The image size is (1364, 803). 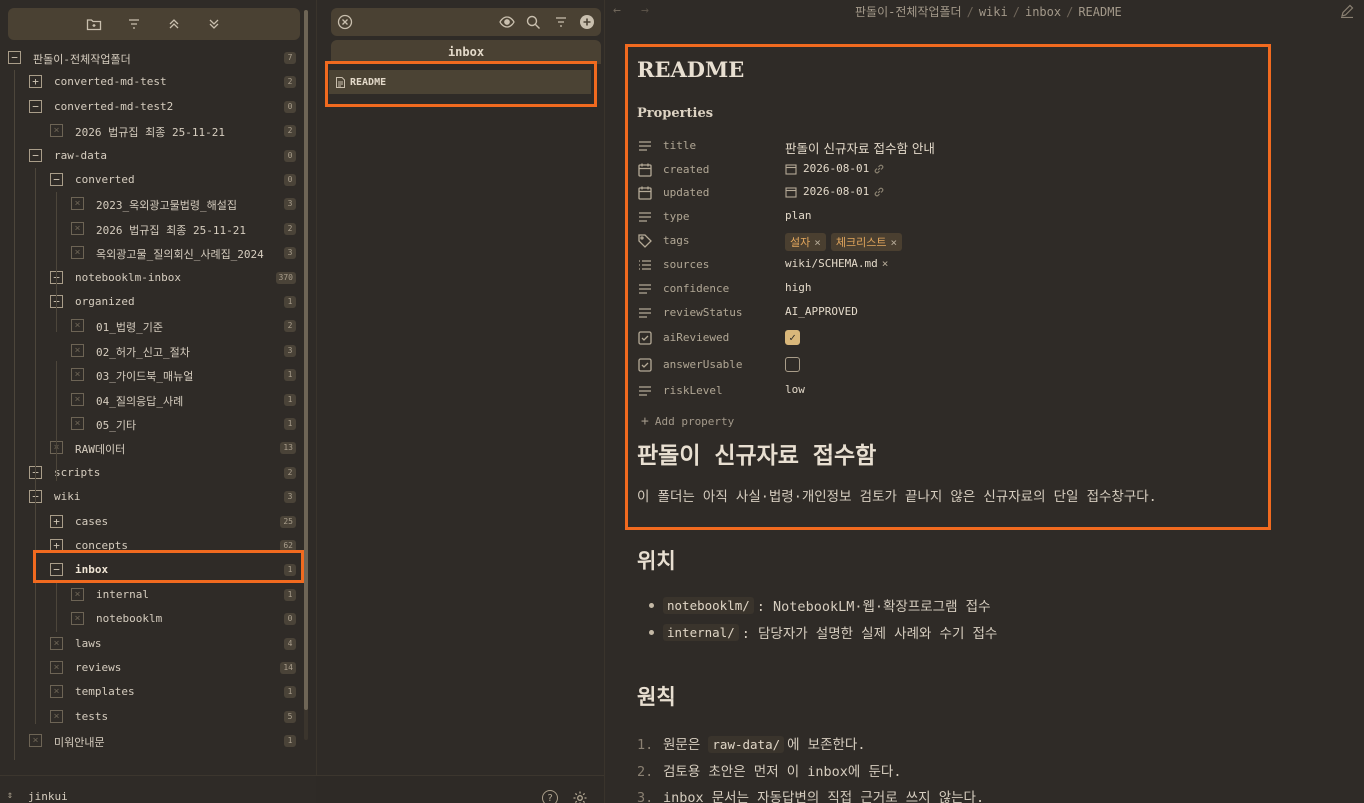 I want to click on help-icon: ?, so click(x=550, y=796).